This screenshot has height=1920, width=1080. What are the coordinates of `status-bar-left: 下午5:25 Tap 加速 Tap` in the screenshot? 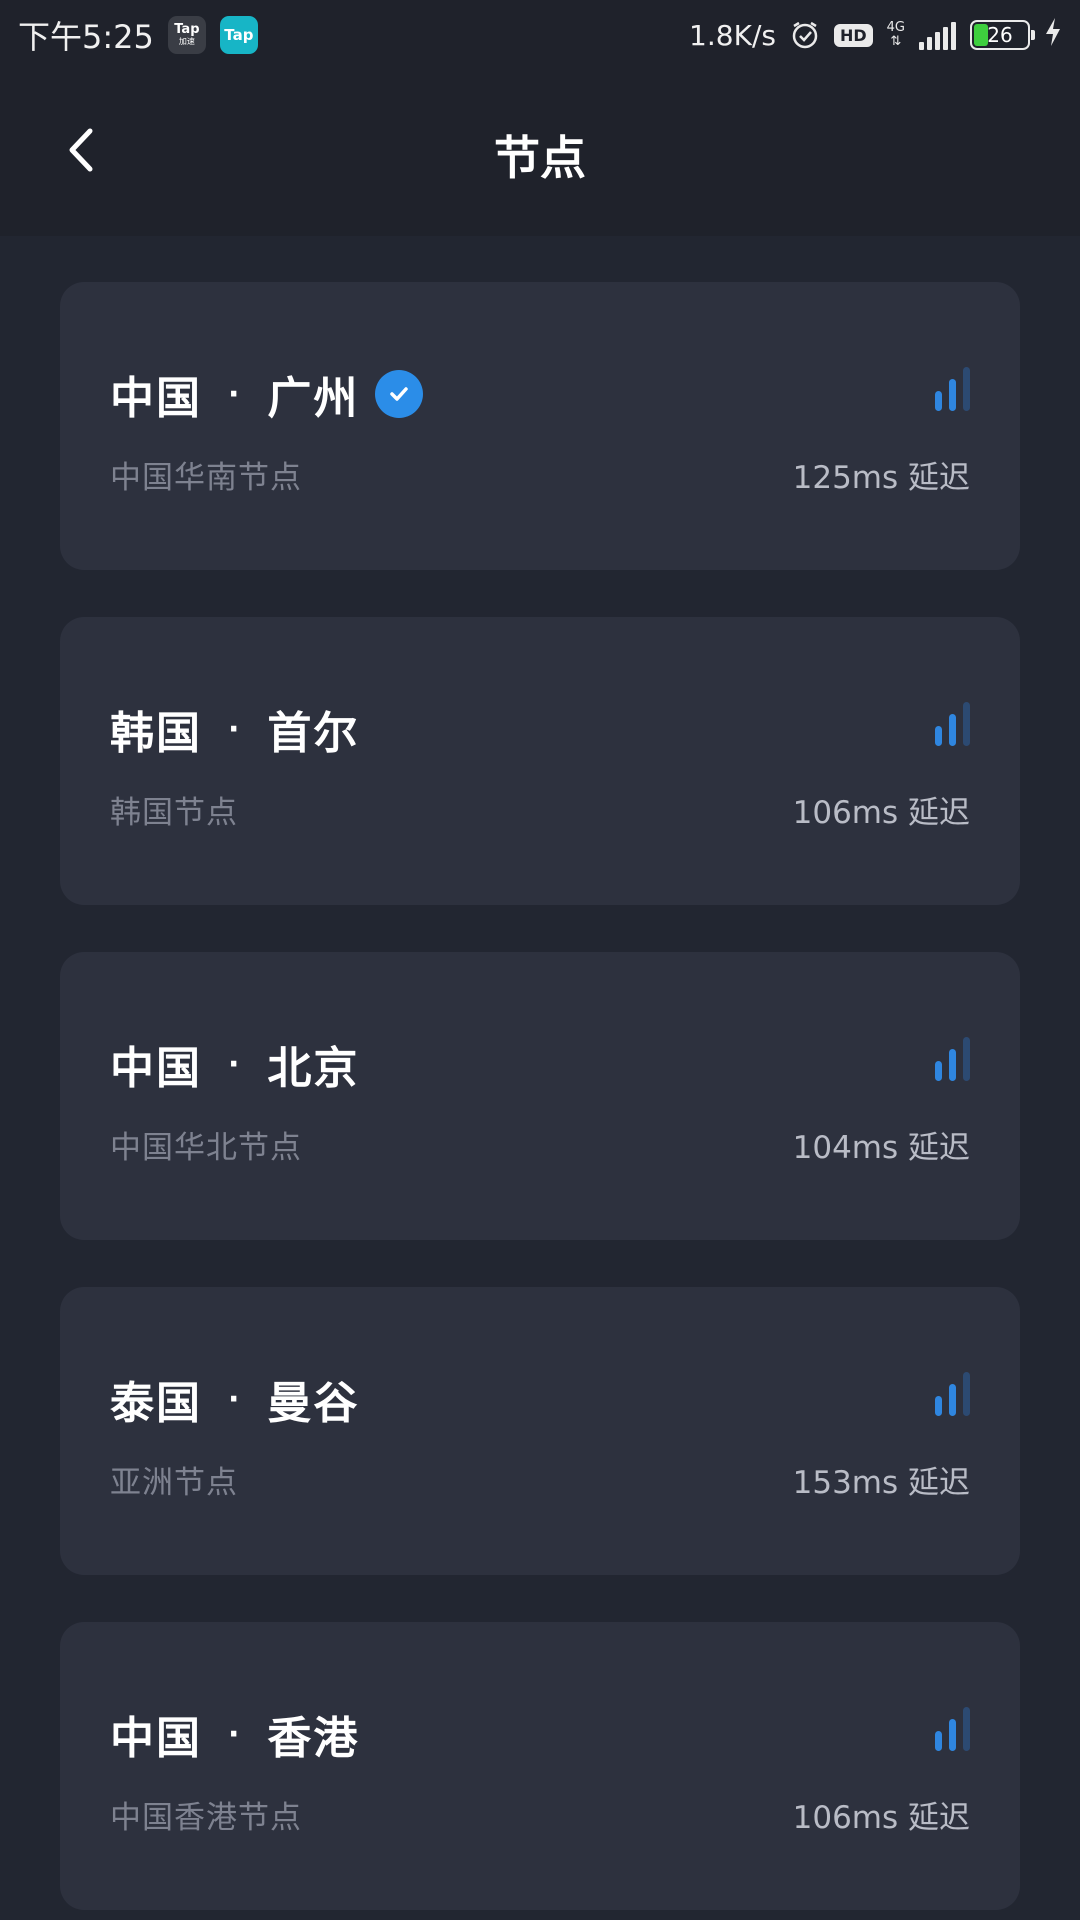 It's located at (138, 35).